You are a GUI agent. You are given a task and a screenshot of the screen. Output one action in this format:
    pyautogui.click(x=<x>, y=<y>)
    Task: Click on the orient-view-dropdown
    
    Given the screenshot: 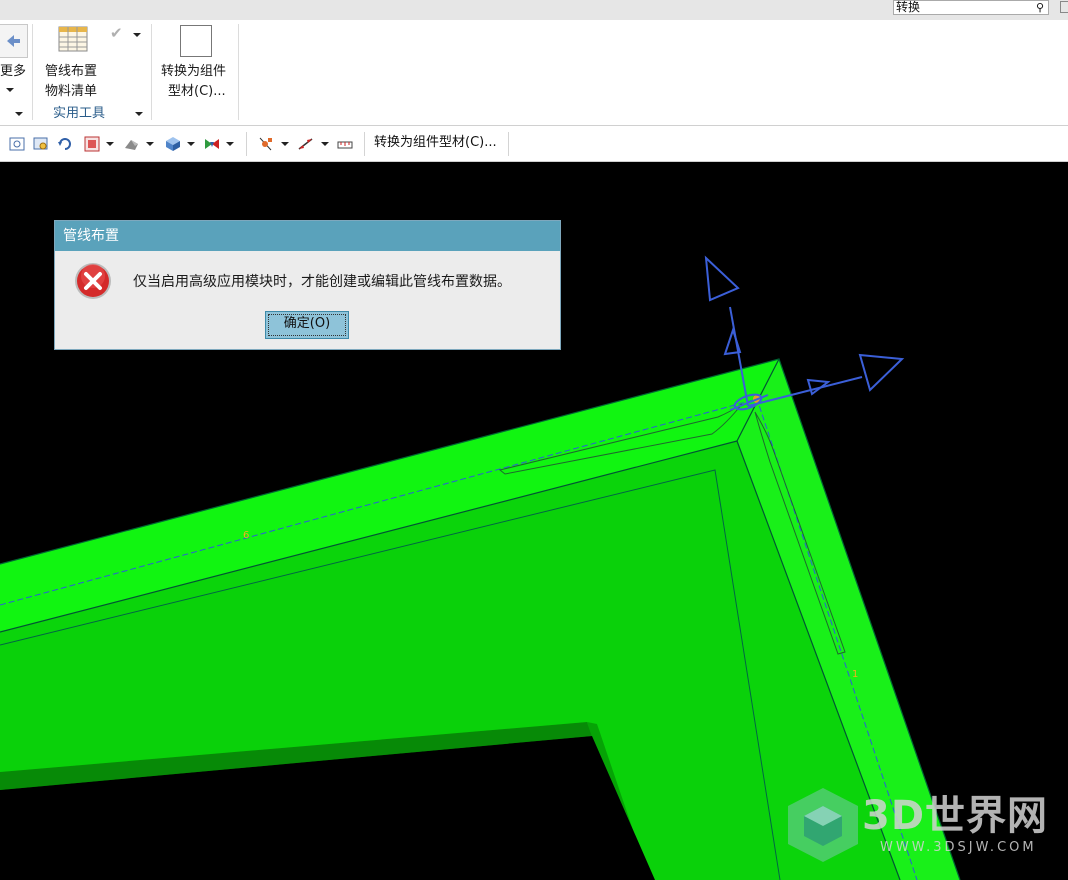 What is the action you would take?
    pyautogui.click(x=110, y=144)
    